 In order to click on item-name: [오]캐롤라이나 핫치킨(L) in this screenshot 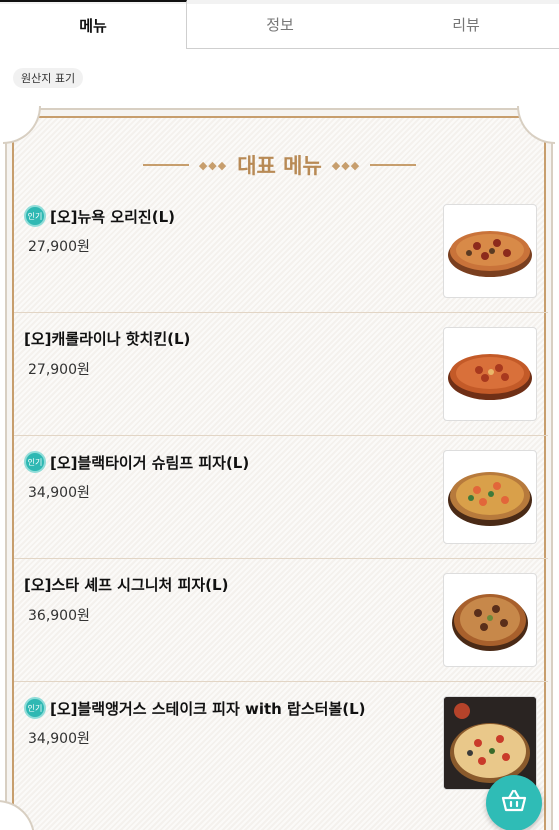, I will do `click(107, 339)`.